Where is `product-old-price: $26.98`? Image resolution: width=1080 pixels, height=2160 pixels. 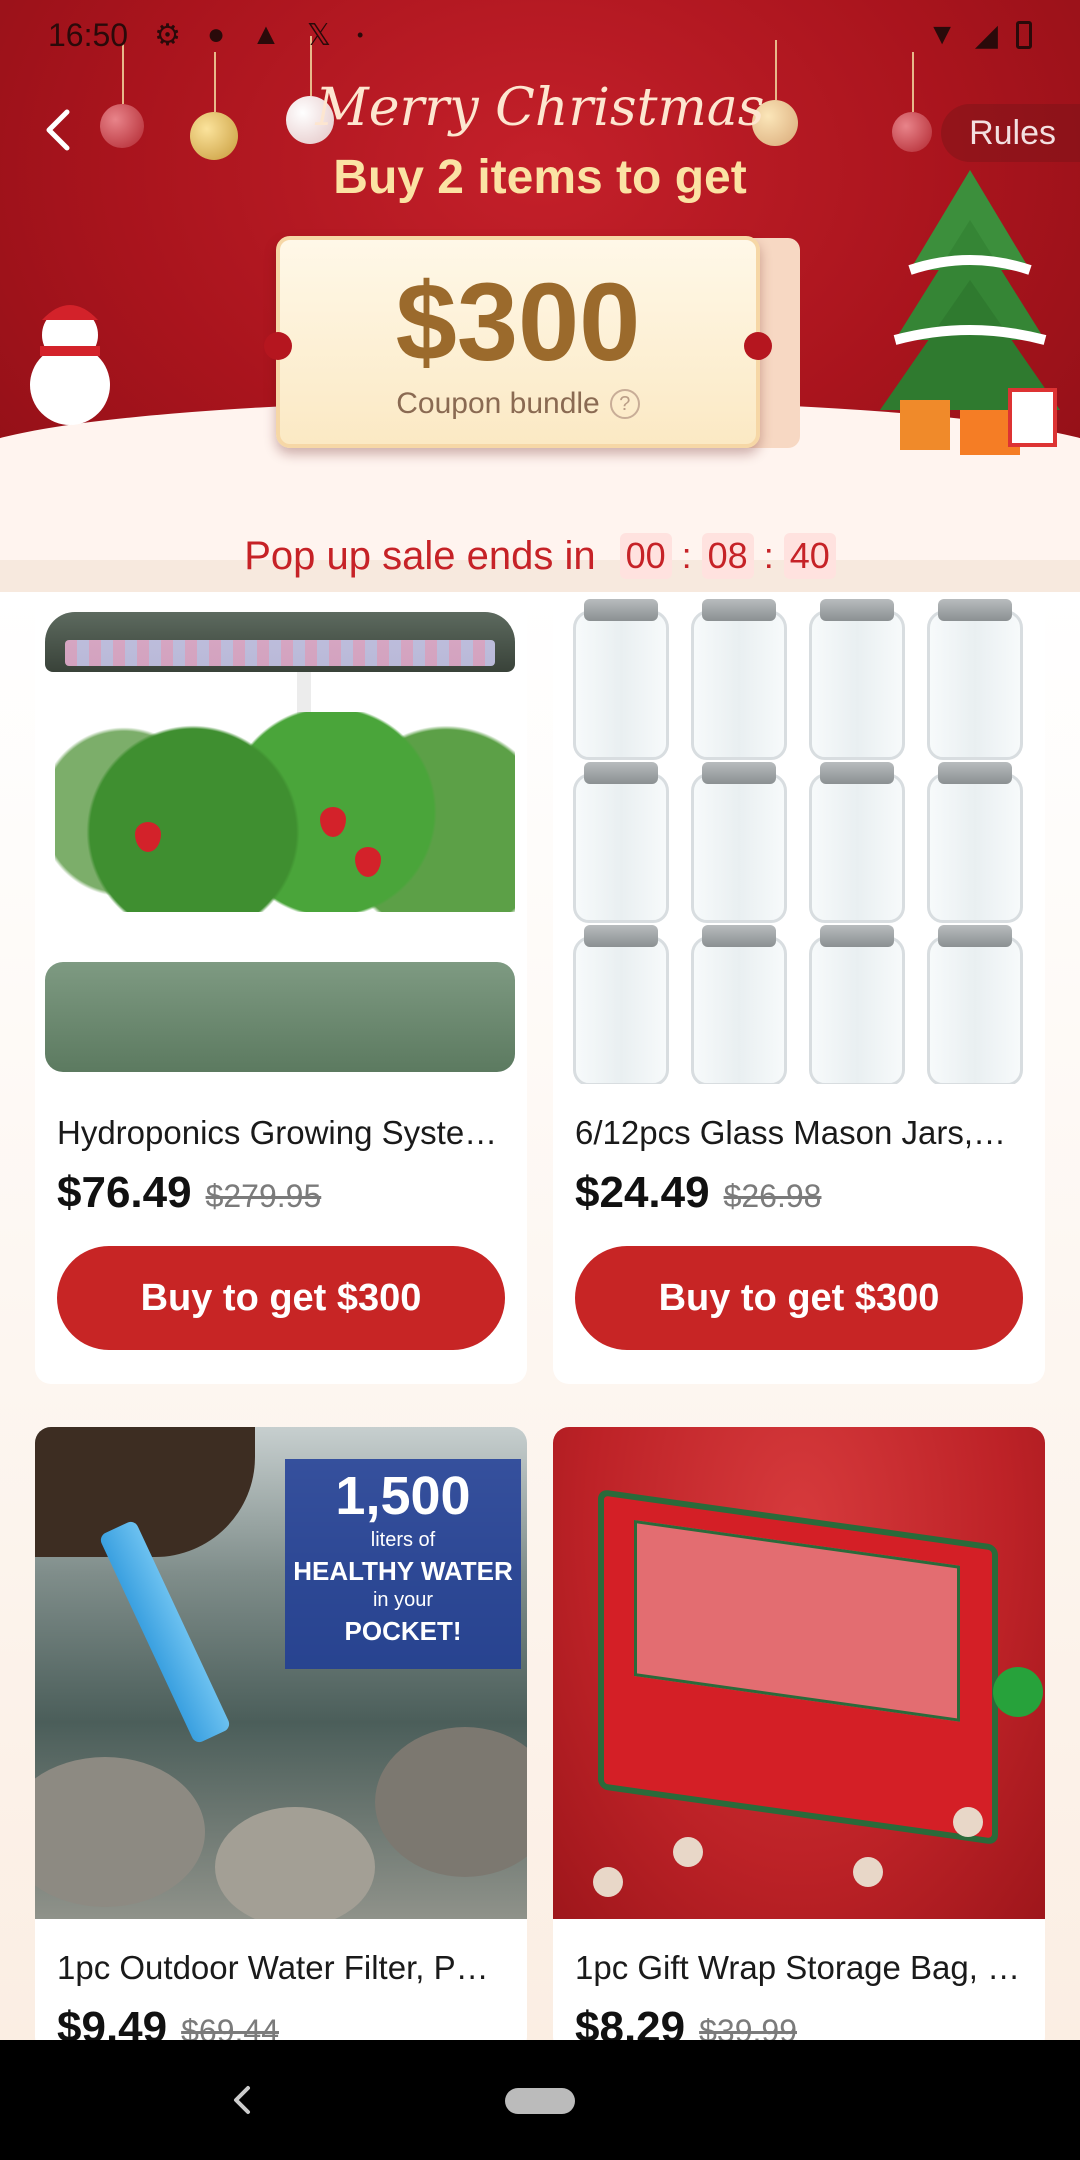 product-old-price: $26.98 is located at coordinates (772, 1196).